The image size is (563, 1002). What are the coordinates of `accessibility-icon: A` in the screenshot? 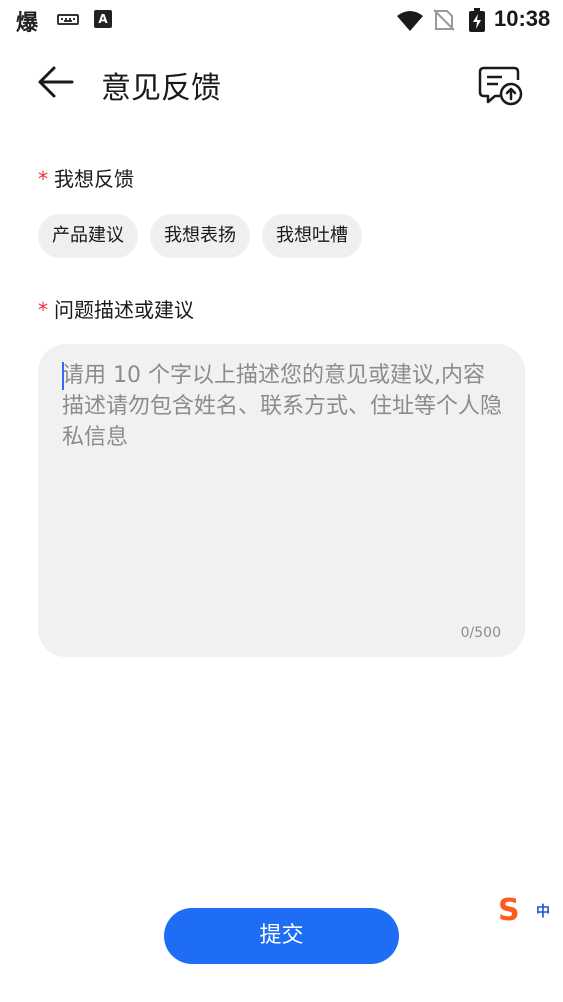 It's located at (103, 19).